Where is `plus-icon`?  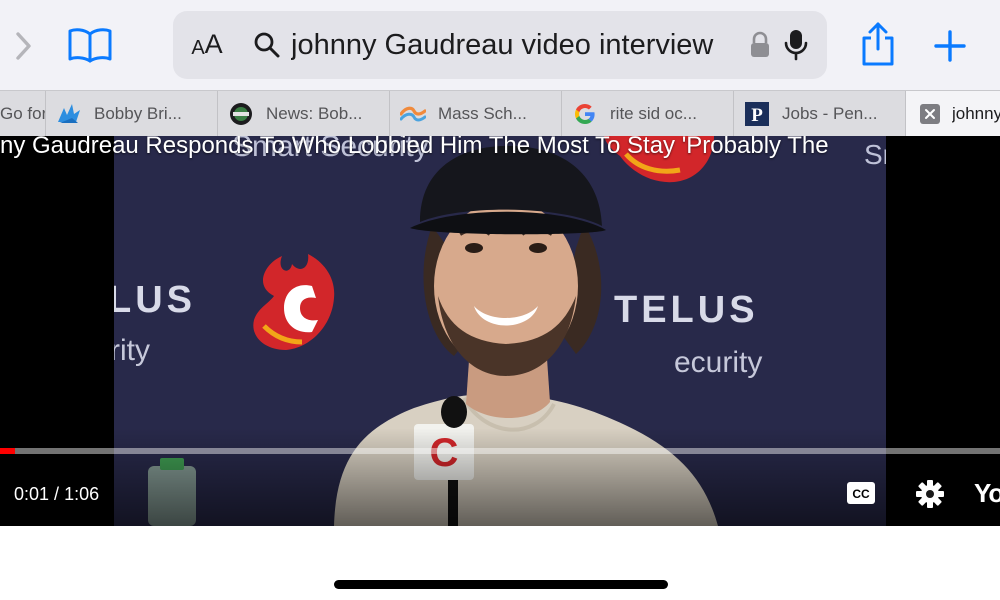 plus-icon is located at coordinates (950, 46).